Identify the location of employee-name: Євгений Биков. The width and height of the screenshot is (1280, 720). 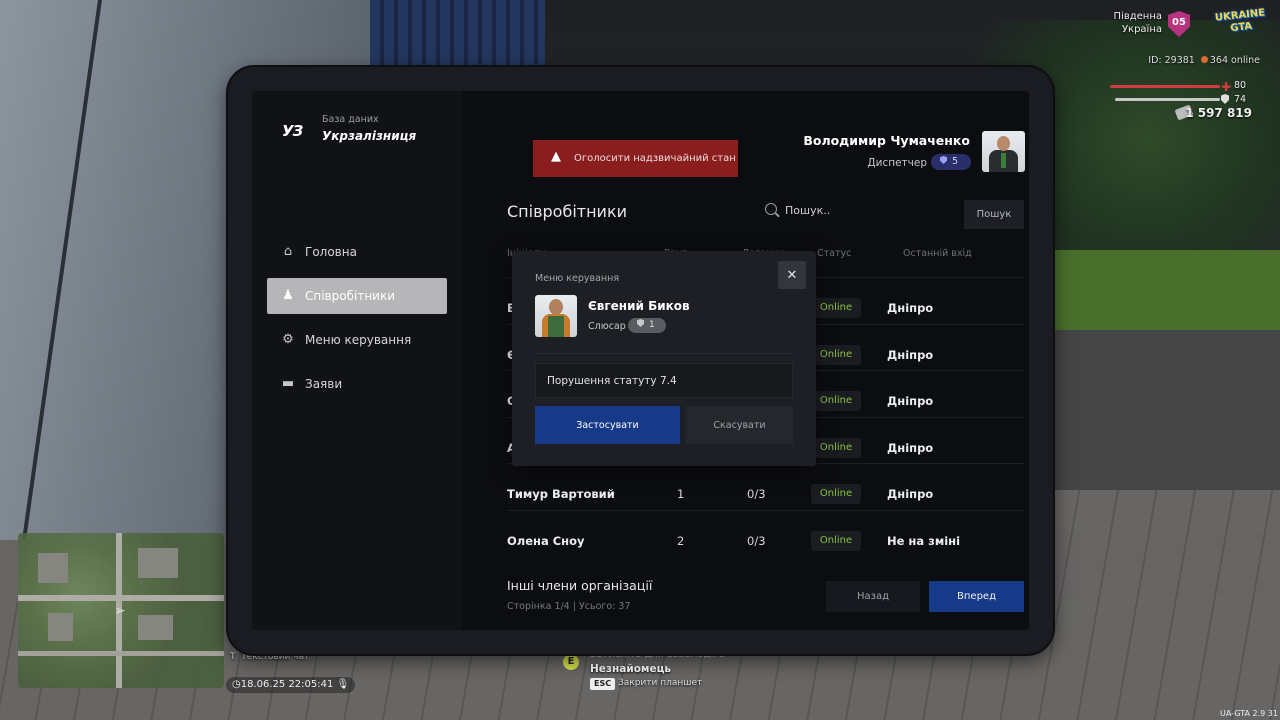
(639, 306).